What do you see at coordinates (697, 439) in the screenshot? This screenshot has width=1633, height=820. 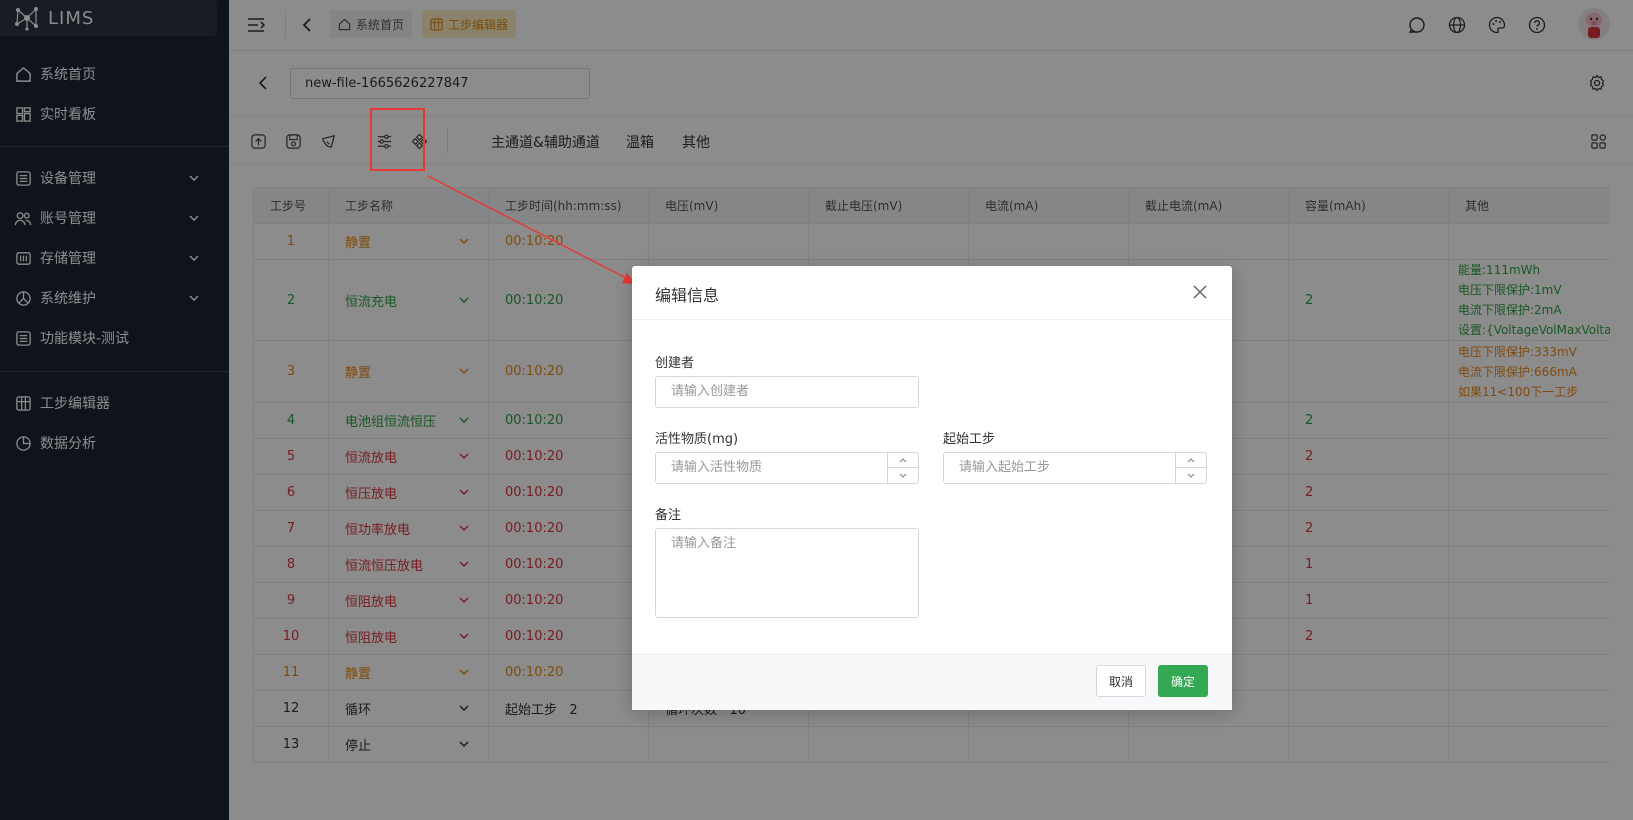 I see `active-material-label: 活性物质(mg)` at bounding box center [697, 439].